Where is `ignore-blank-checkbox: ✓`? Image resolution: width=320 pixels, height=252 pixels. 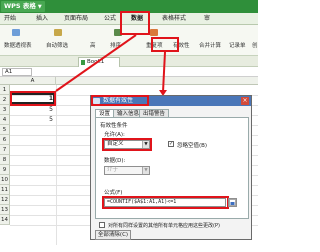
ignore-blank-checkbox: ✓ is located at coordinates (171, 144).